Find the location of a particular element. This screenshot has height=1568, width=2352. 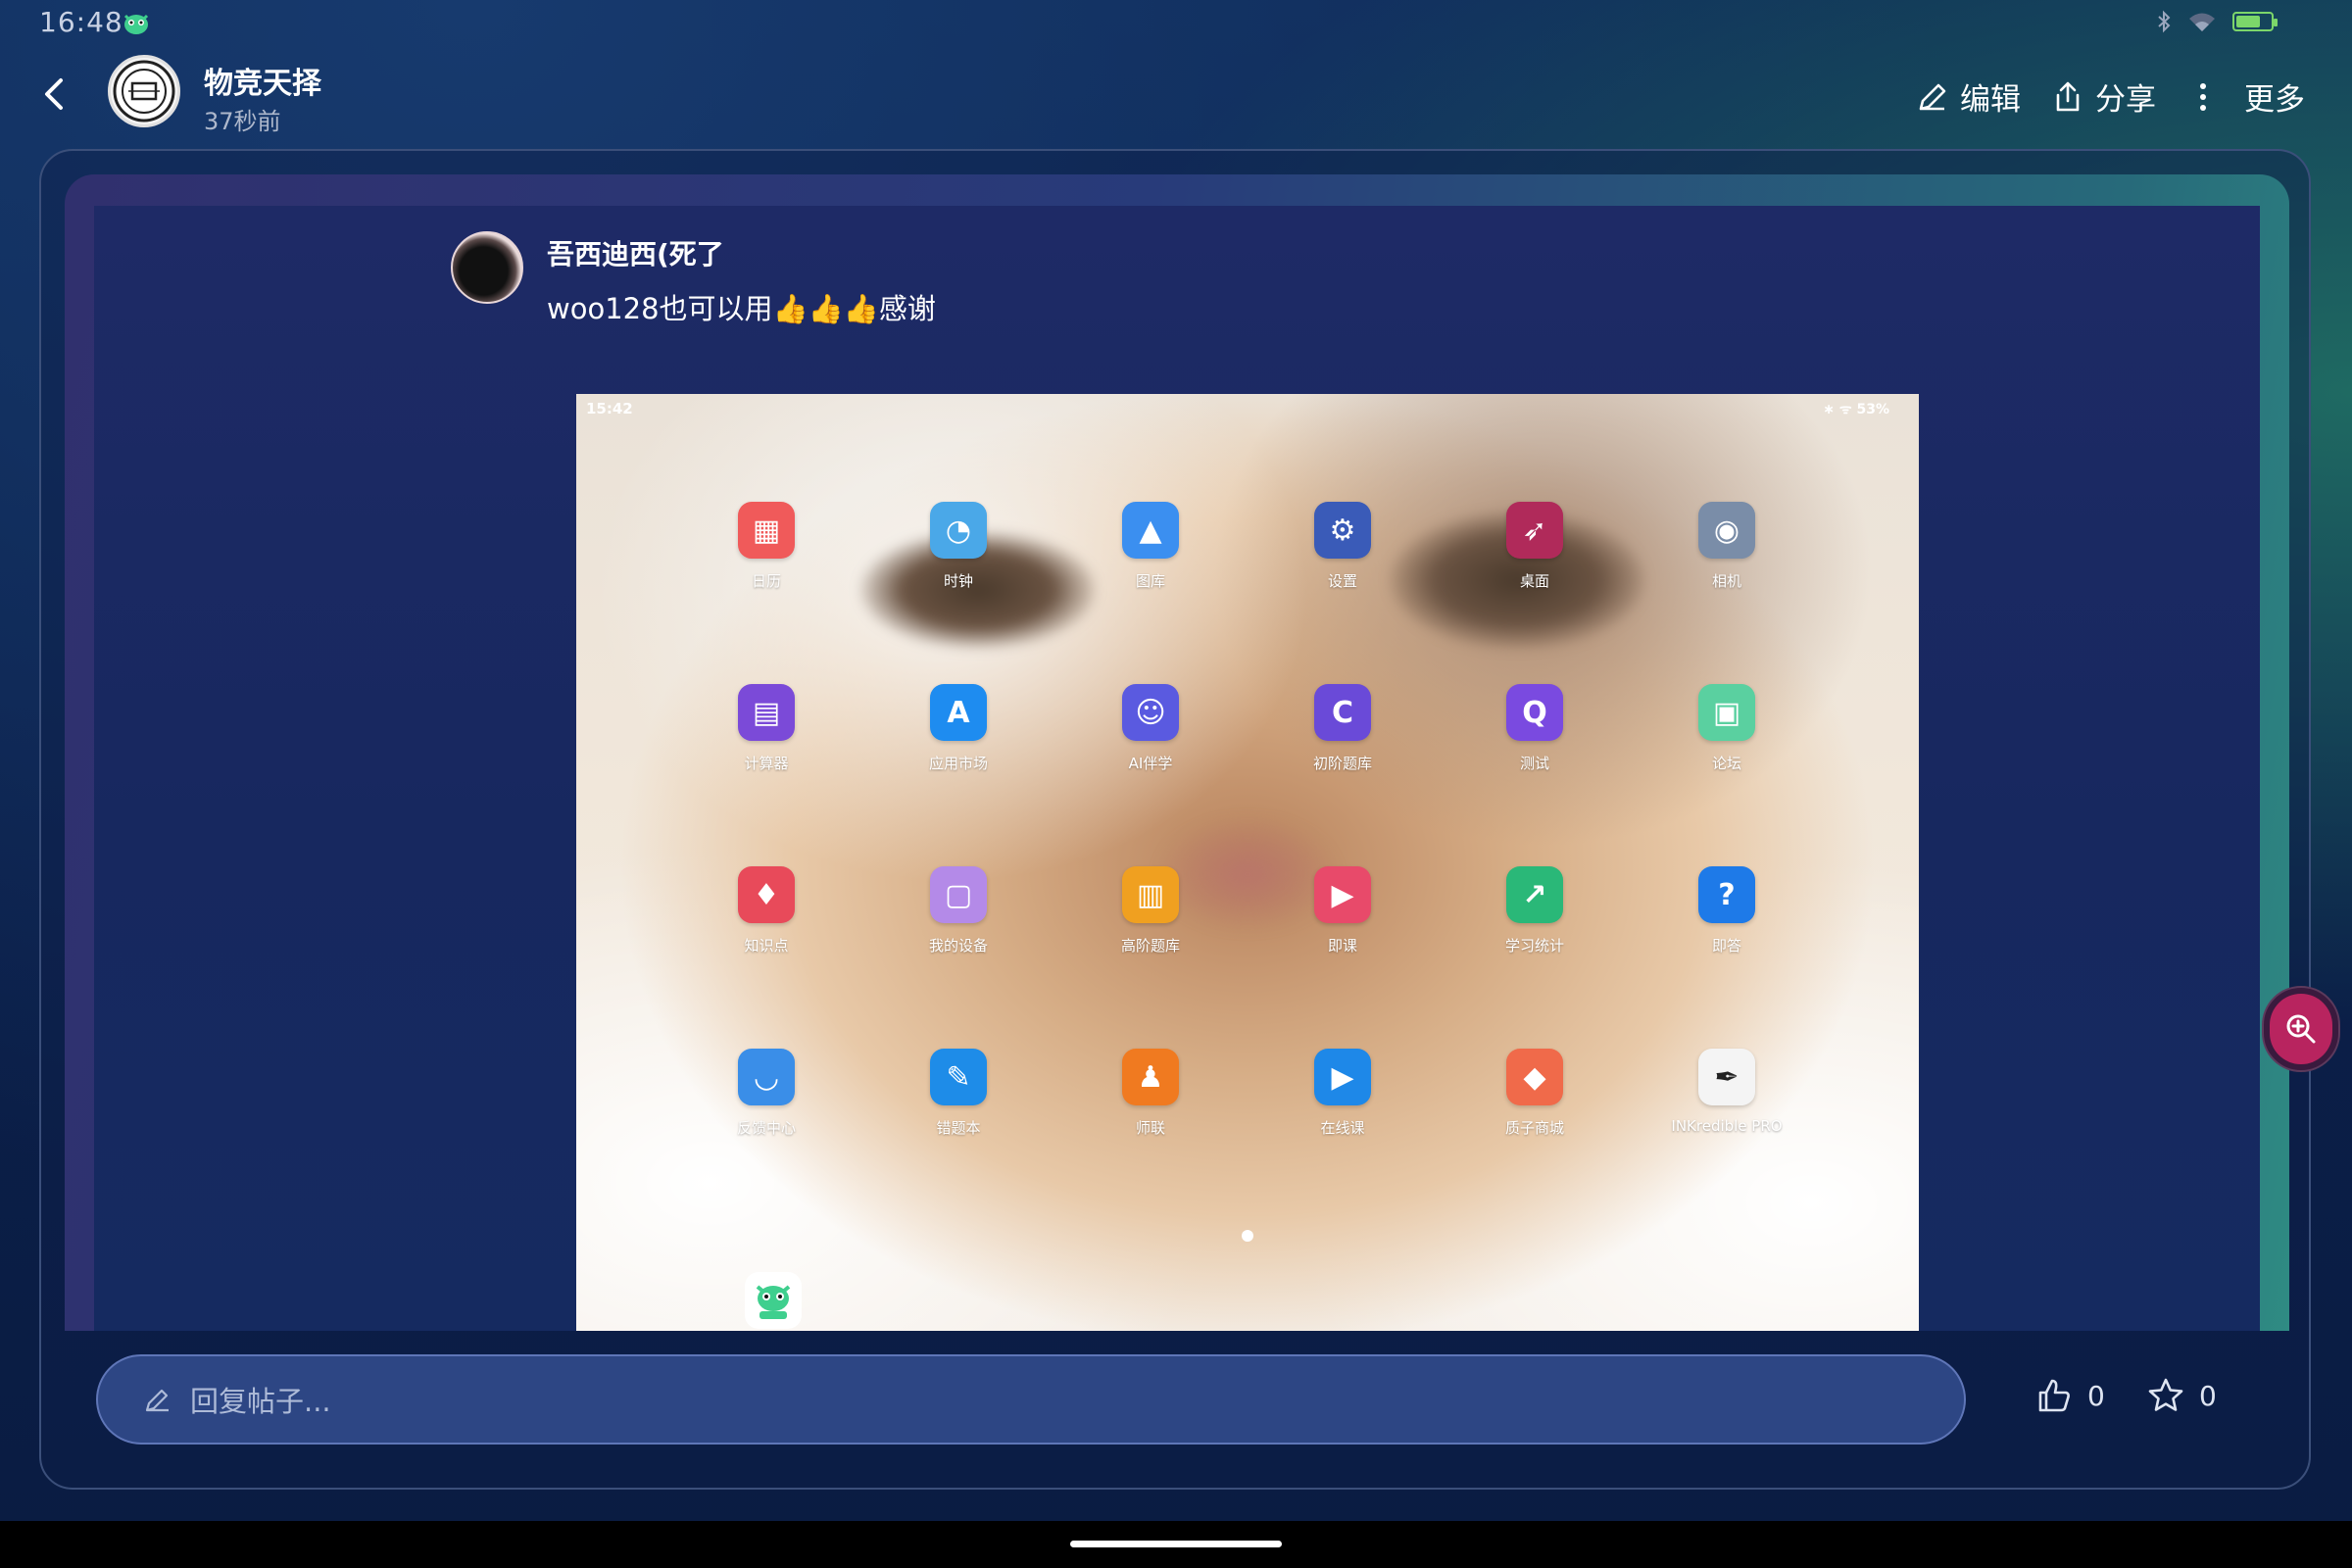

app-app-market: A 应用市场 is located at coordinates (958, 748).